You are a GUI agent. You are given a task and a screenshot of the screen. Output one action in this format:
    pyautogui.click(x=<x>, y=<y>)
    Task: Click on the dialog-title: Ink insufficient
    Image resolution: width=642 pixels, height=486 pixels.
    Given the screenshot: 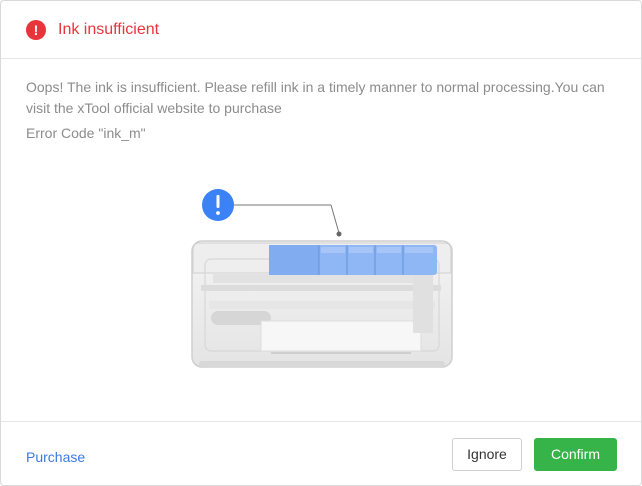 What is the action you would take?
    pyautogui.click(x=109, y=29)
    